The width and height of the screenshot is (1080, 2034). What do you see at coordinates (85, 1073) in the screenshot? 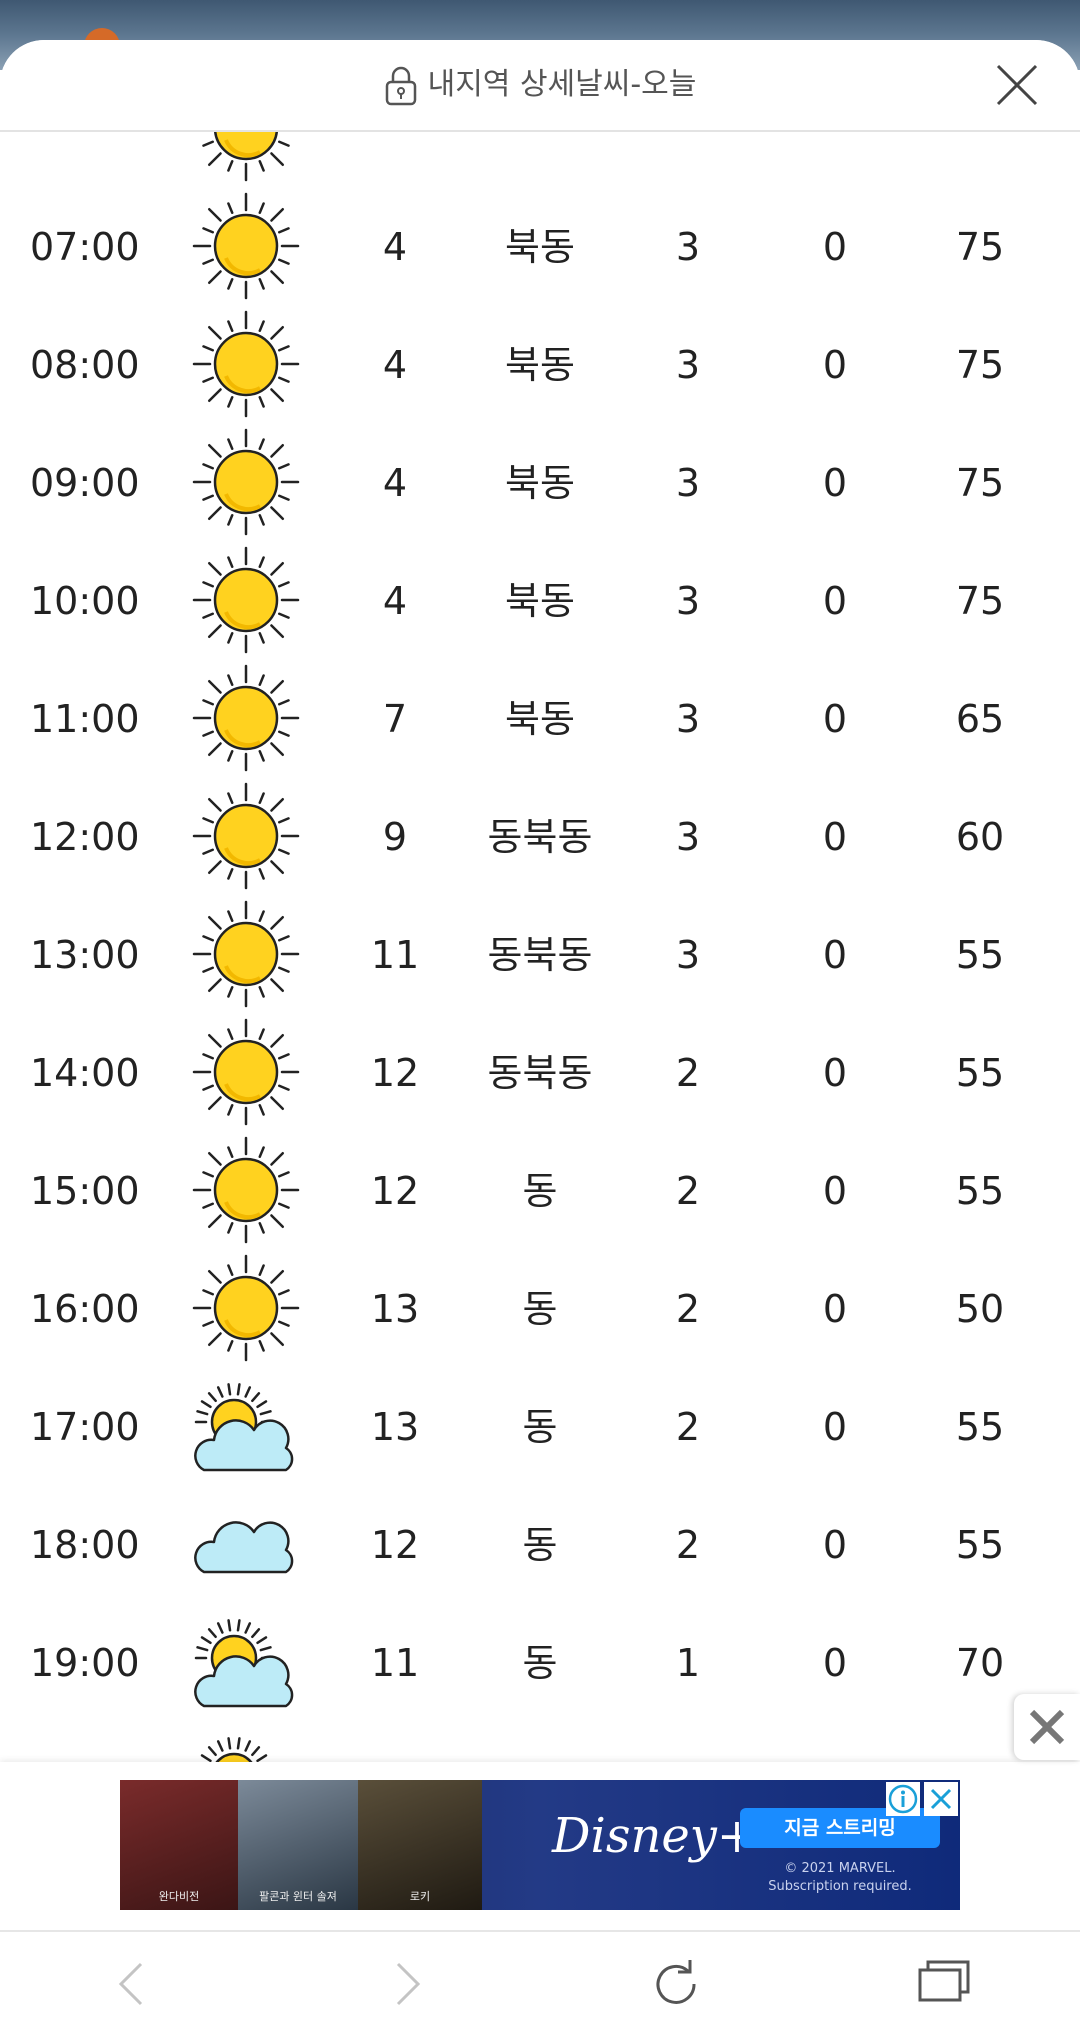
I see `time-cell: 14:00` at bounding box center [85, 1073].